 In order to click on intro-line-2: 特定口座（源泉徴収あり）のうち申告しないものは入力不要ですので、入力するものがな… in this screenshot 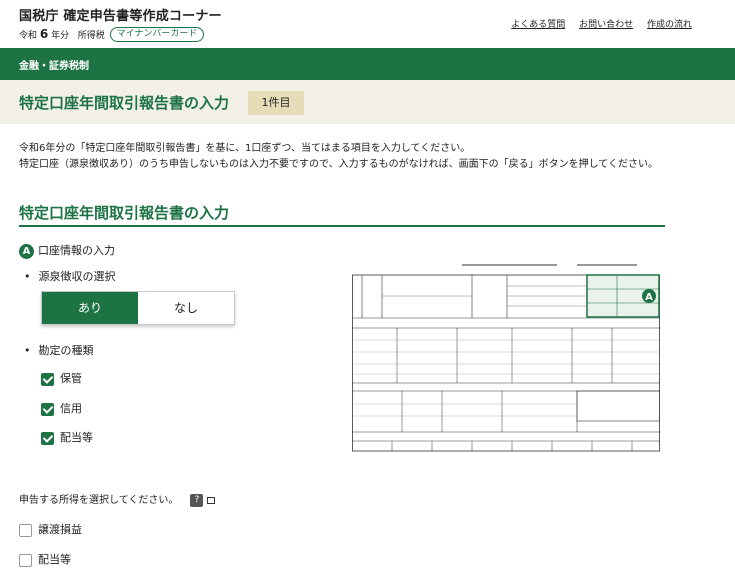, I will do `click(338, 164)`.